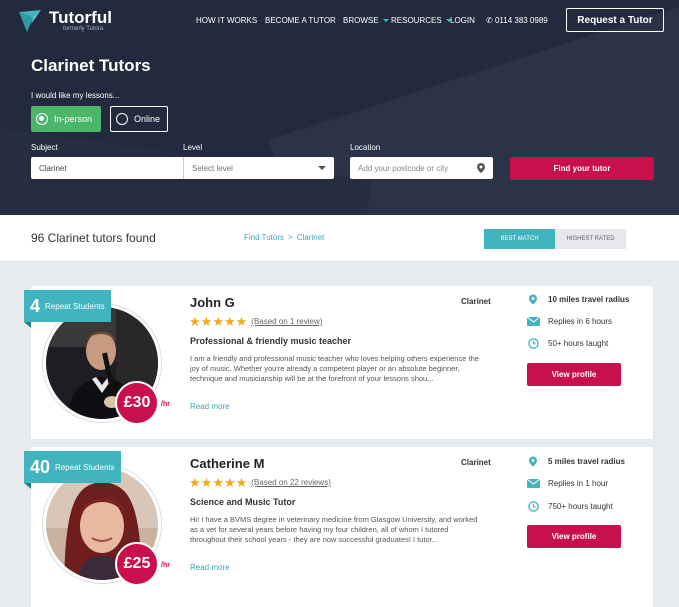  I want to click on level-label: Level, so click(193, 147).